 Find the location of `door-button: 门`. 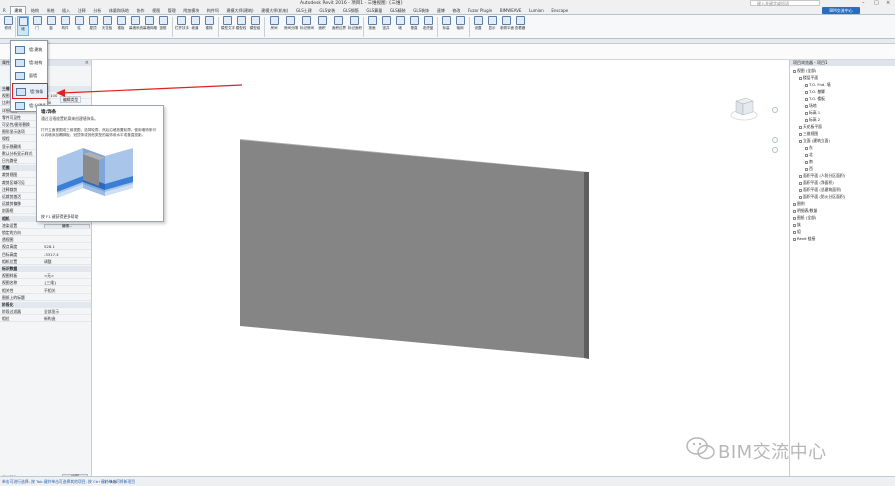

door-button: 门 is located at coordinates (37, 26).